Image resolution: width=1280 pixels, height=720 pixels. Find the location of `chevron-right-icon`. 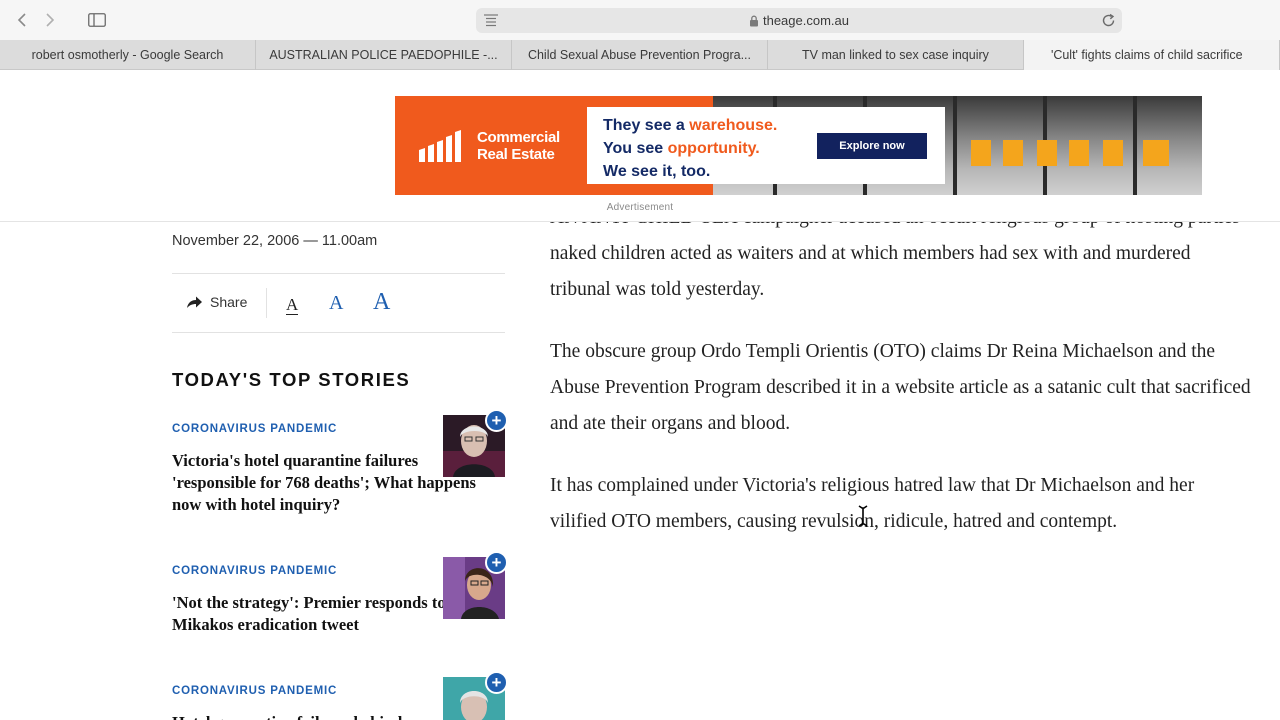

chevron-right-icon is located at coordinates (50, 20).